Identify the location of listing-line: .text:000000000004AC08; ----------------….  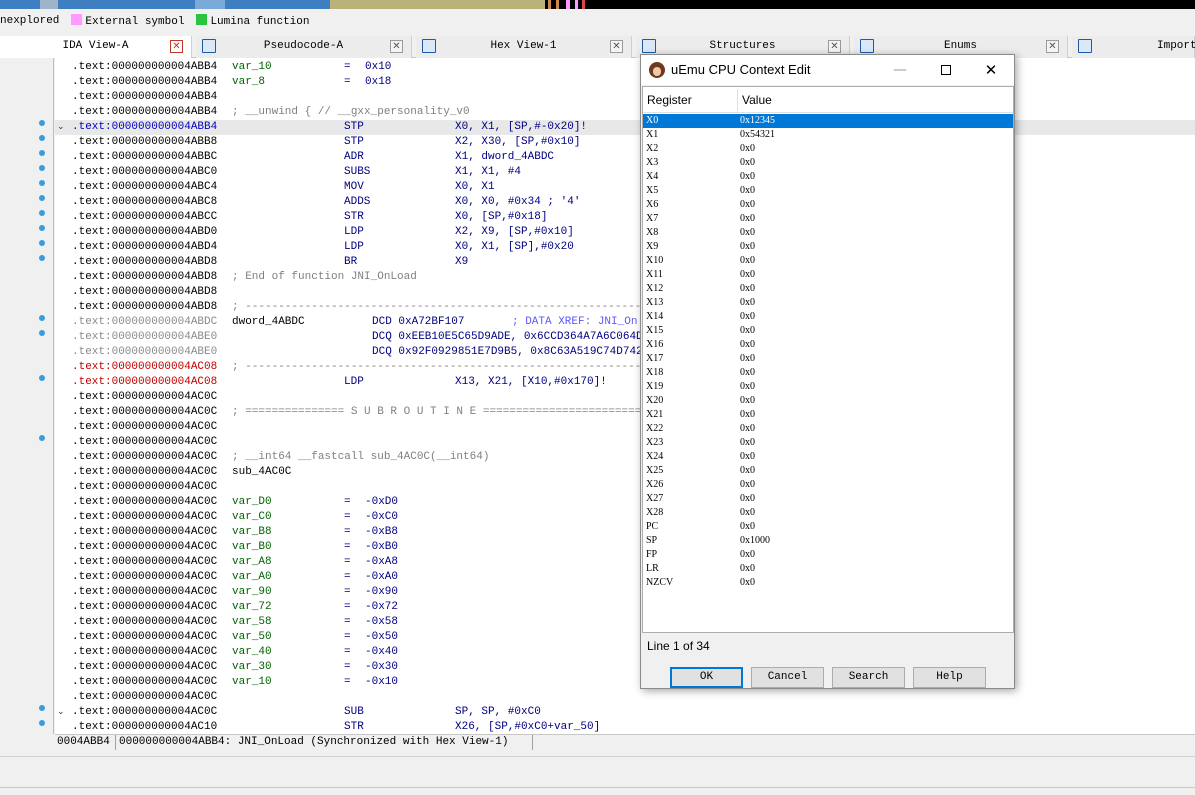
(625, 367).